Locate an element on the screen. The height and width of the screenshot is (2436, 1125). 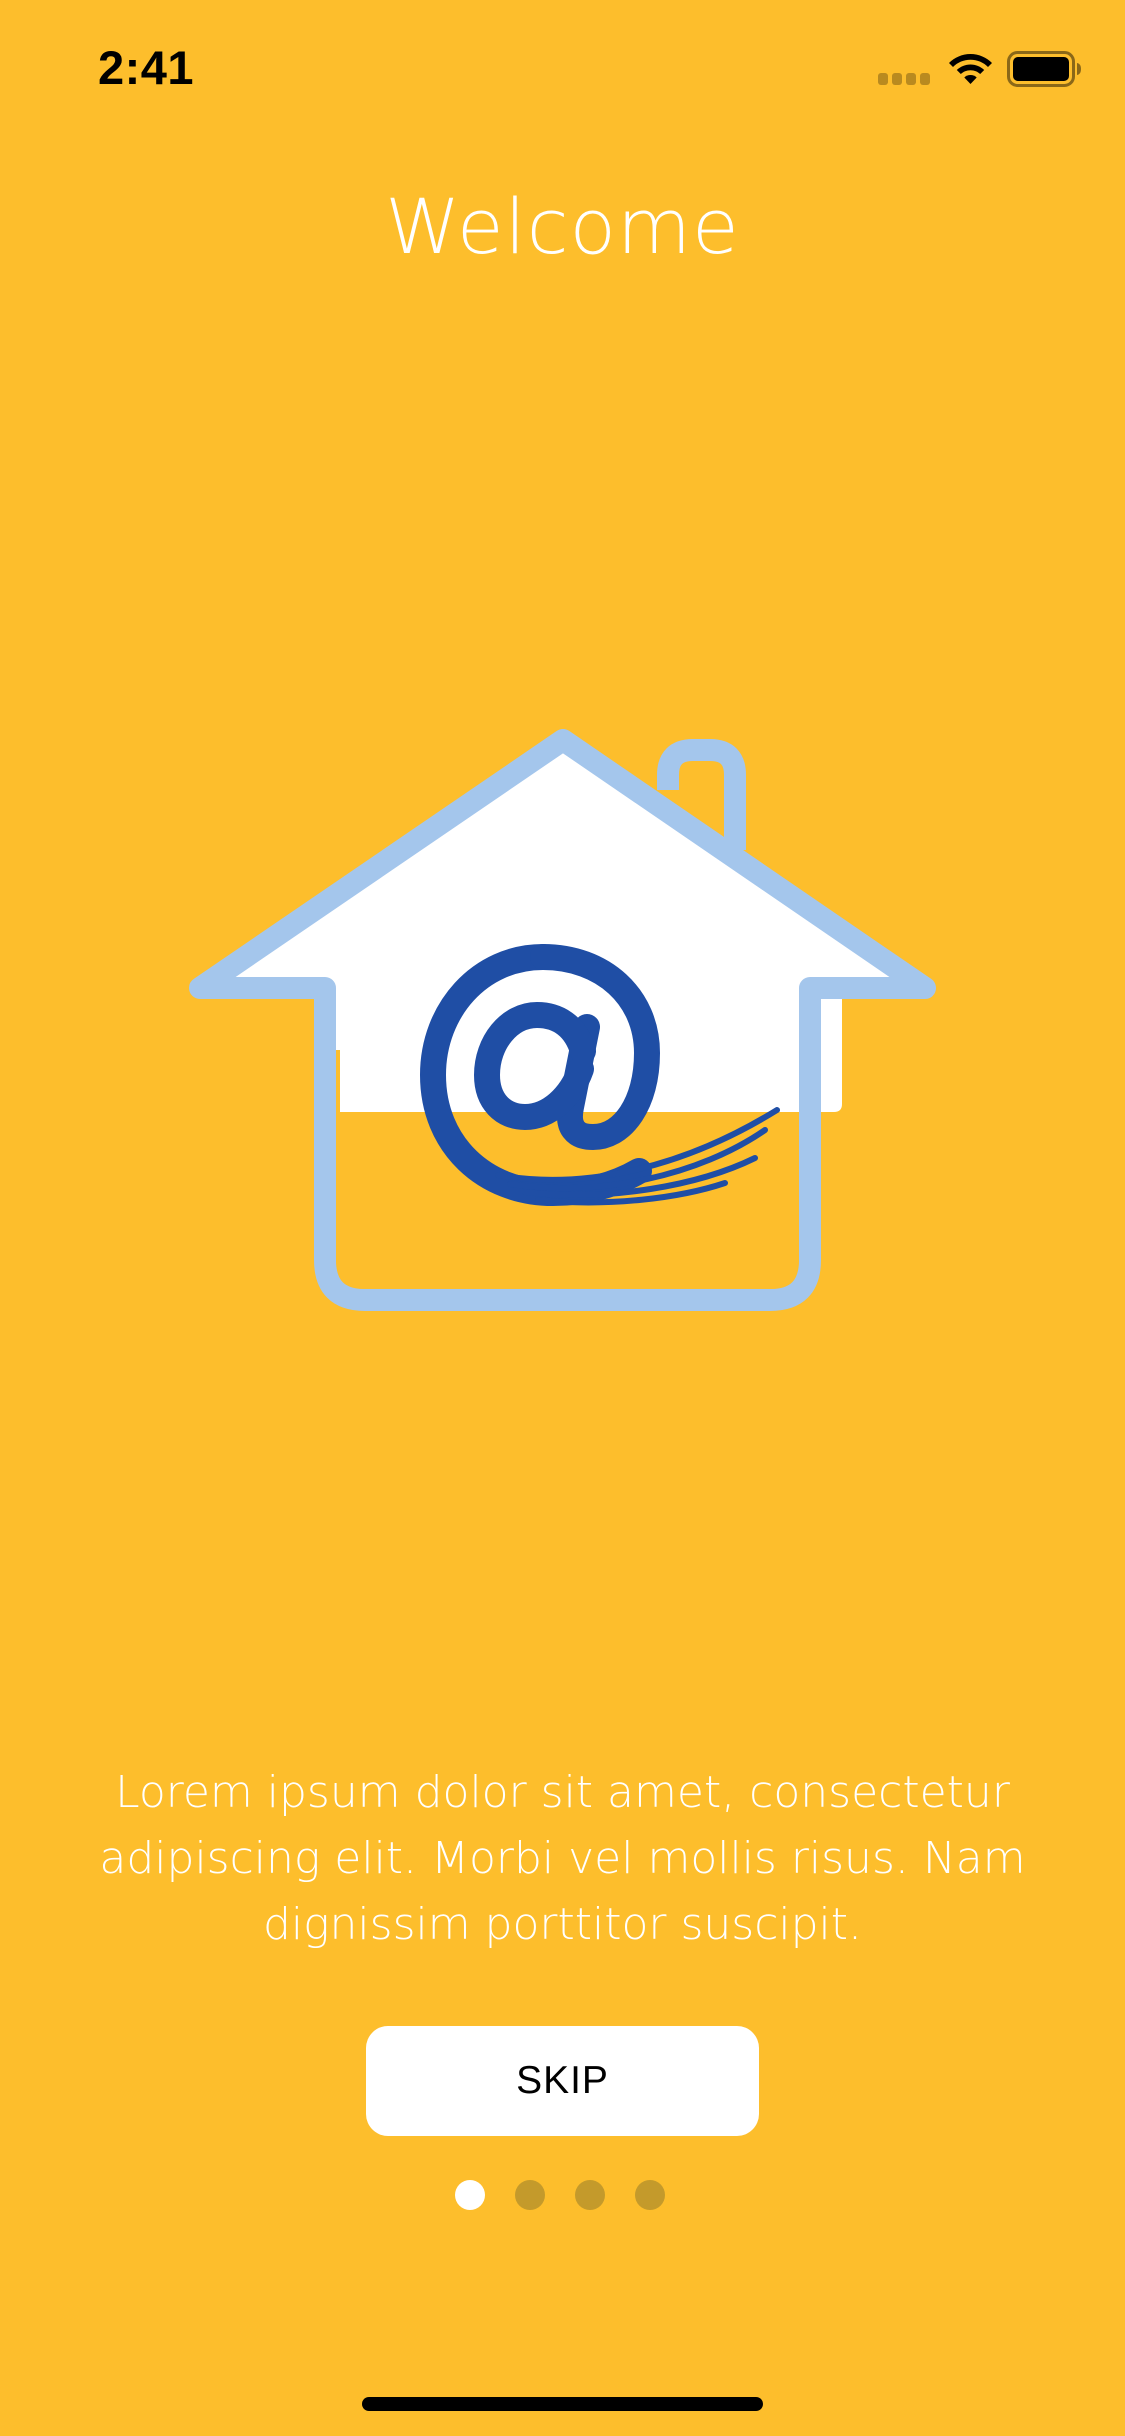
status-time: 2:41 is located at coordinates (146, 67).